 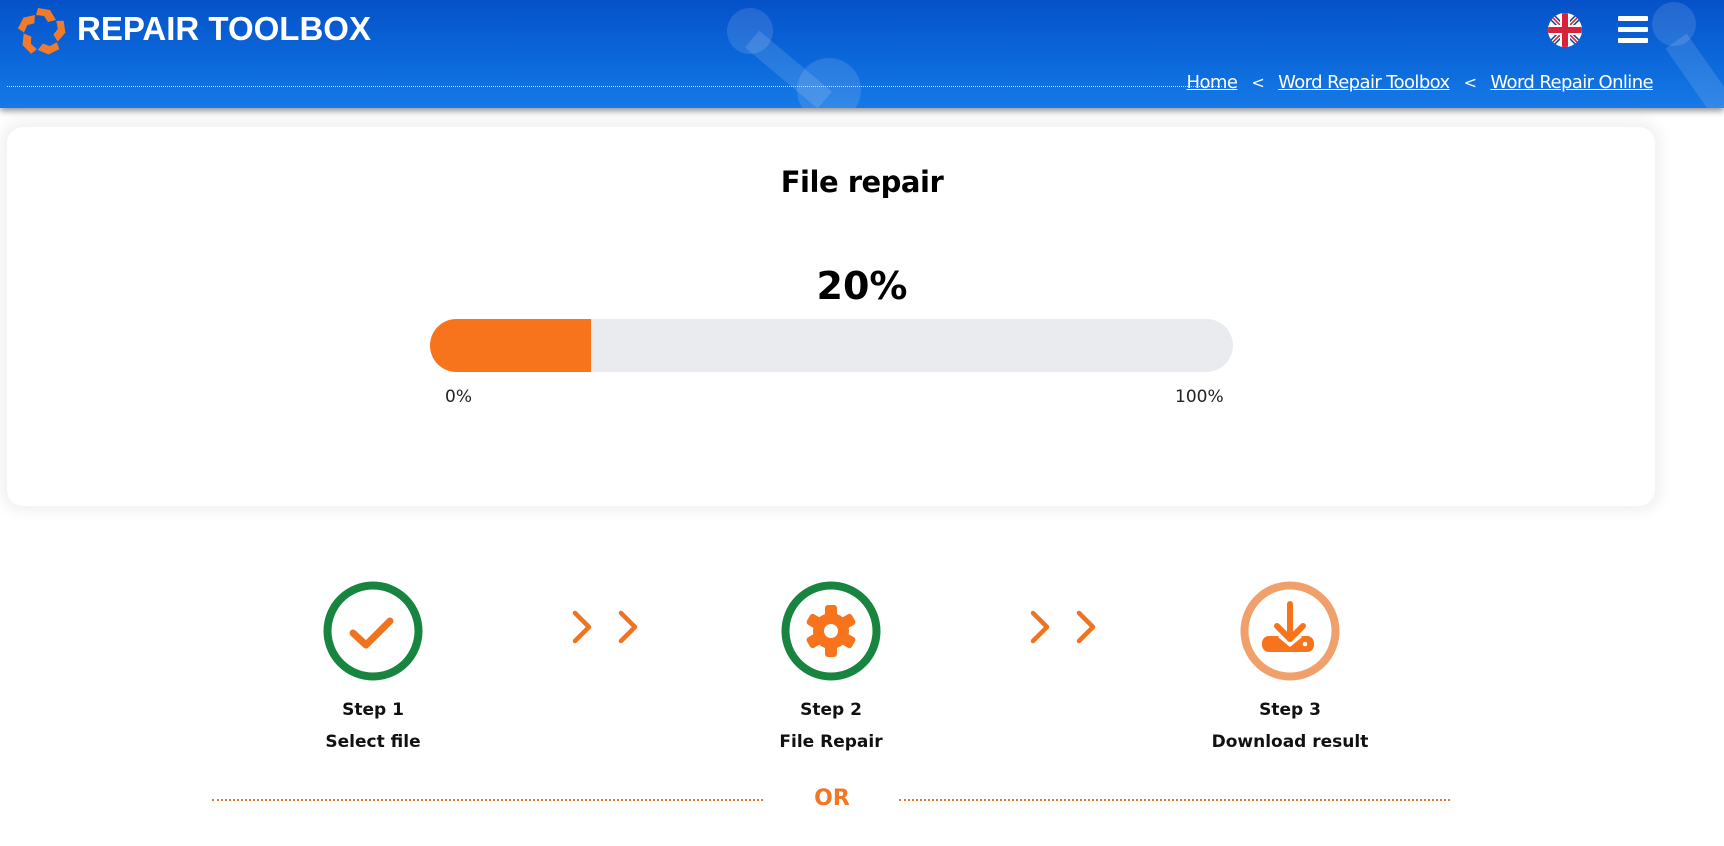 I want to click on step-2: Step 2 File Repair, so click(x=831, y=666).